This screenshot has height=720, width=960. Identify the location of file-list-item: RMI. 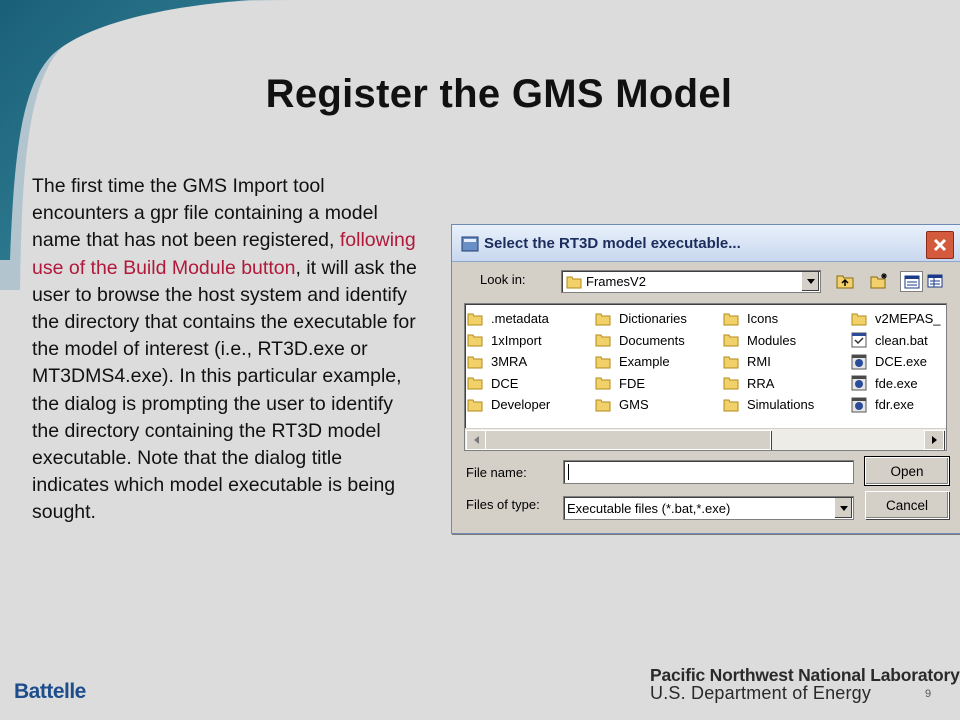
(768, 362).